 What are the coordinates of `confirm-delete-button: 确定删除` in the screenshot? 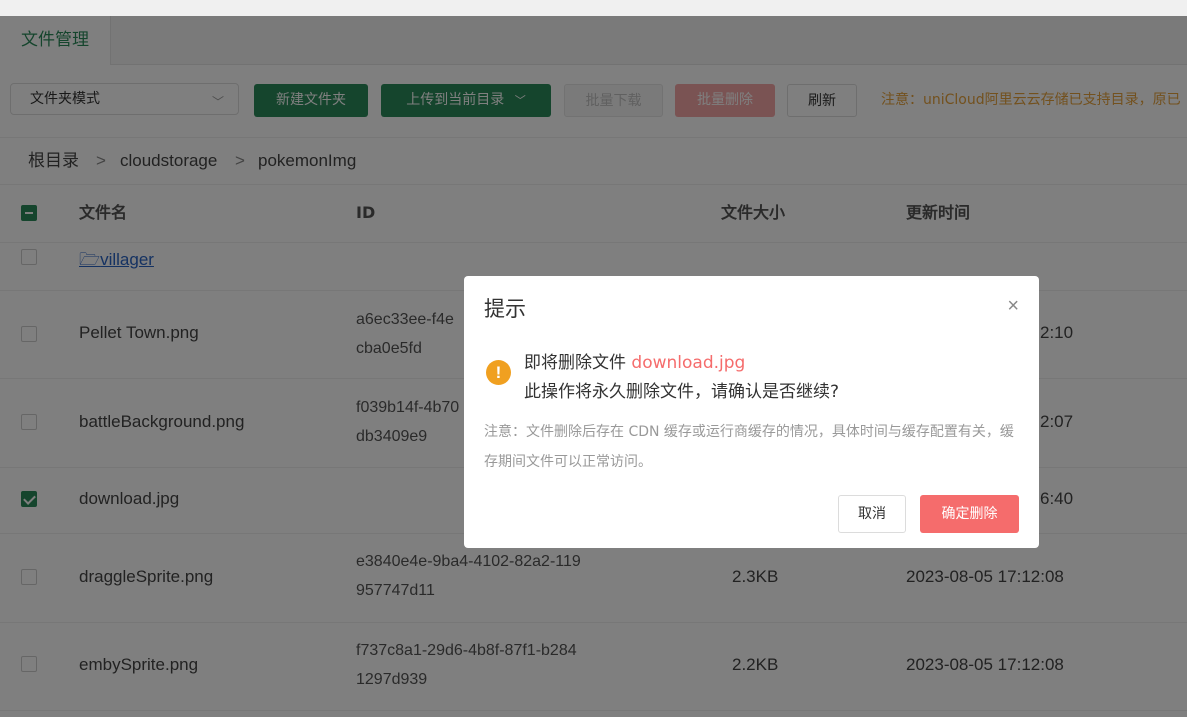 It's located at (969, 514).